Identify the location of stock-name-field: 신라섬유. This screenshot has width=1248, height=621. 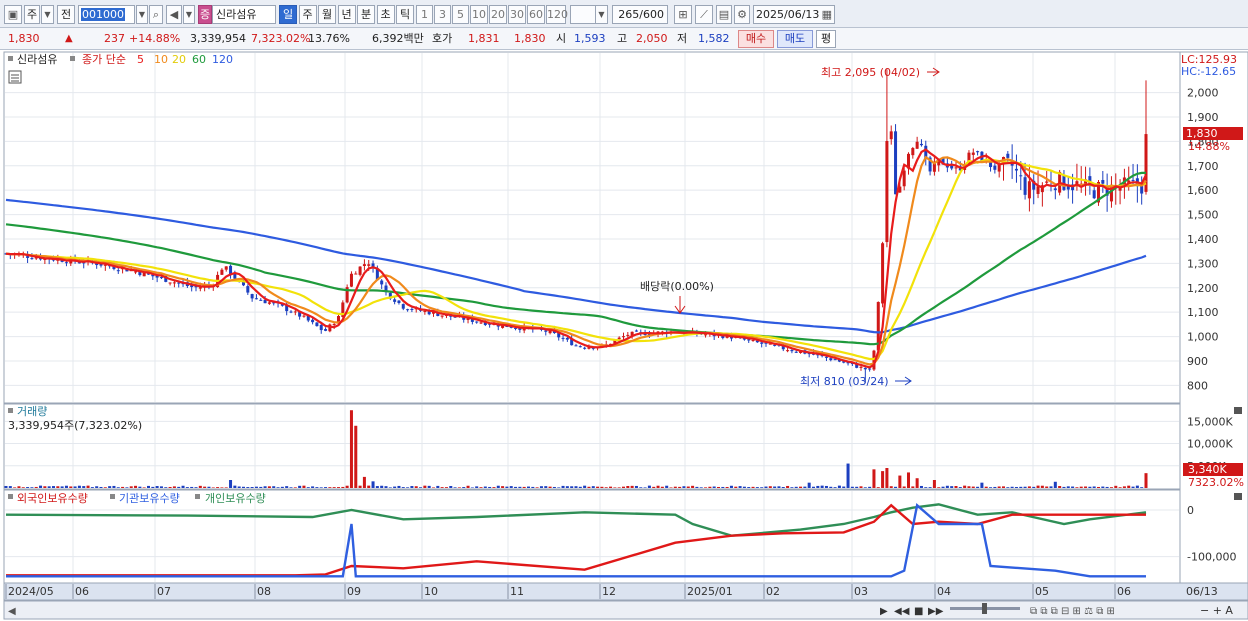
(244, 14).